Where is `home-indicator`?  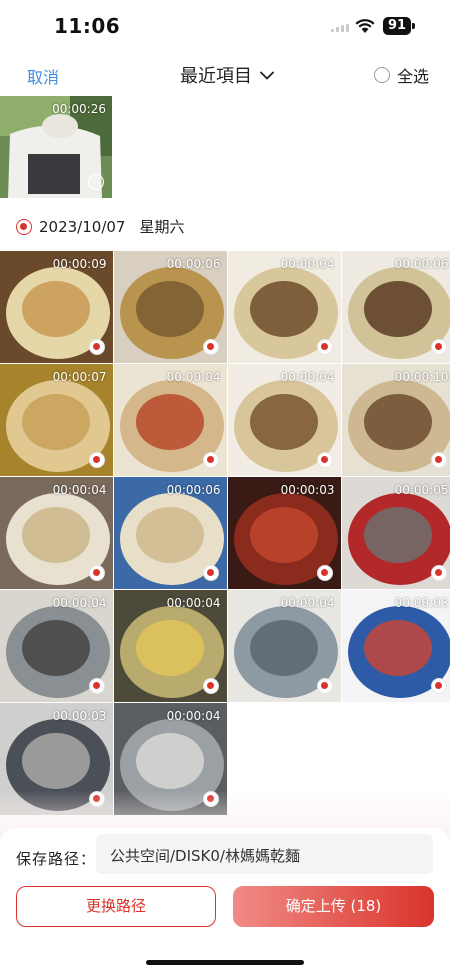
home-indicator is located at coordinates (225, 962).